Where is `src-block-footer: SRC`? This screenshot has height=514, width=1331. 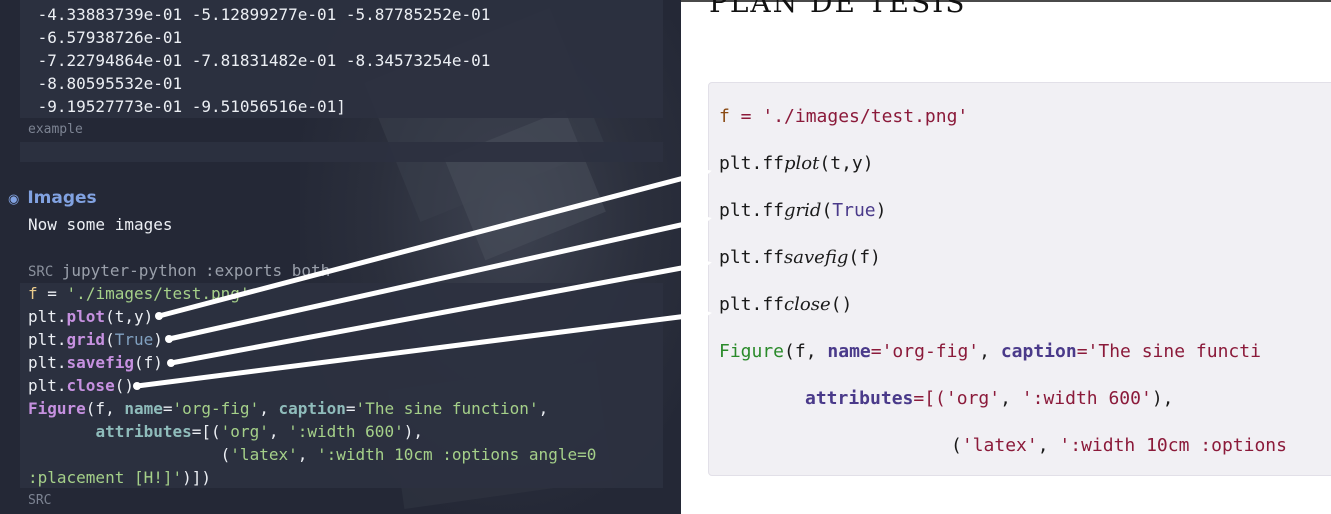
src-block-footer: SRC is located at coordinates (40, 500).